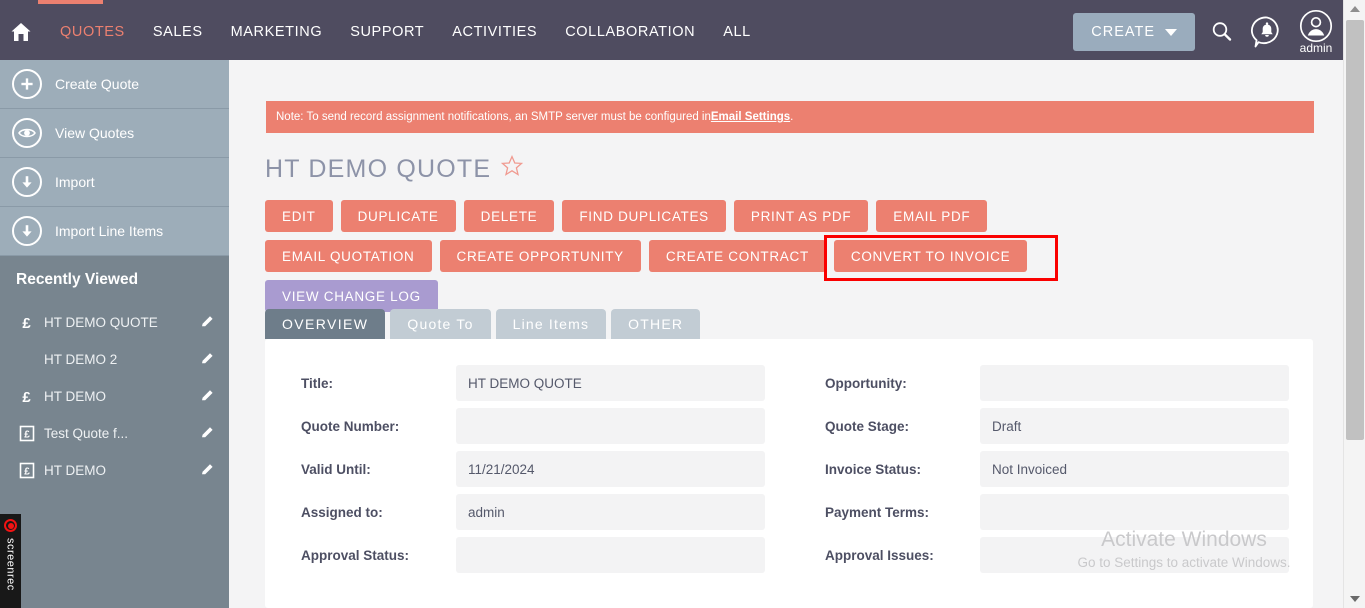 This screenshot has width=1365, height=608. What do you see at coordinates (1316, 48) in the screenshot?
I see `avatar-username: admin` at bounding box center [1316, 48].